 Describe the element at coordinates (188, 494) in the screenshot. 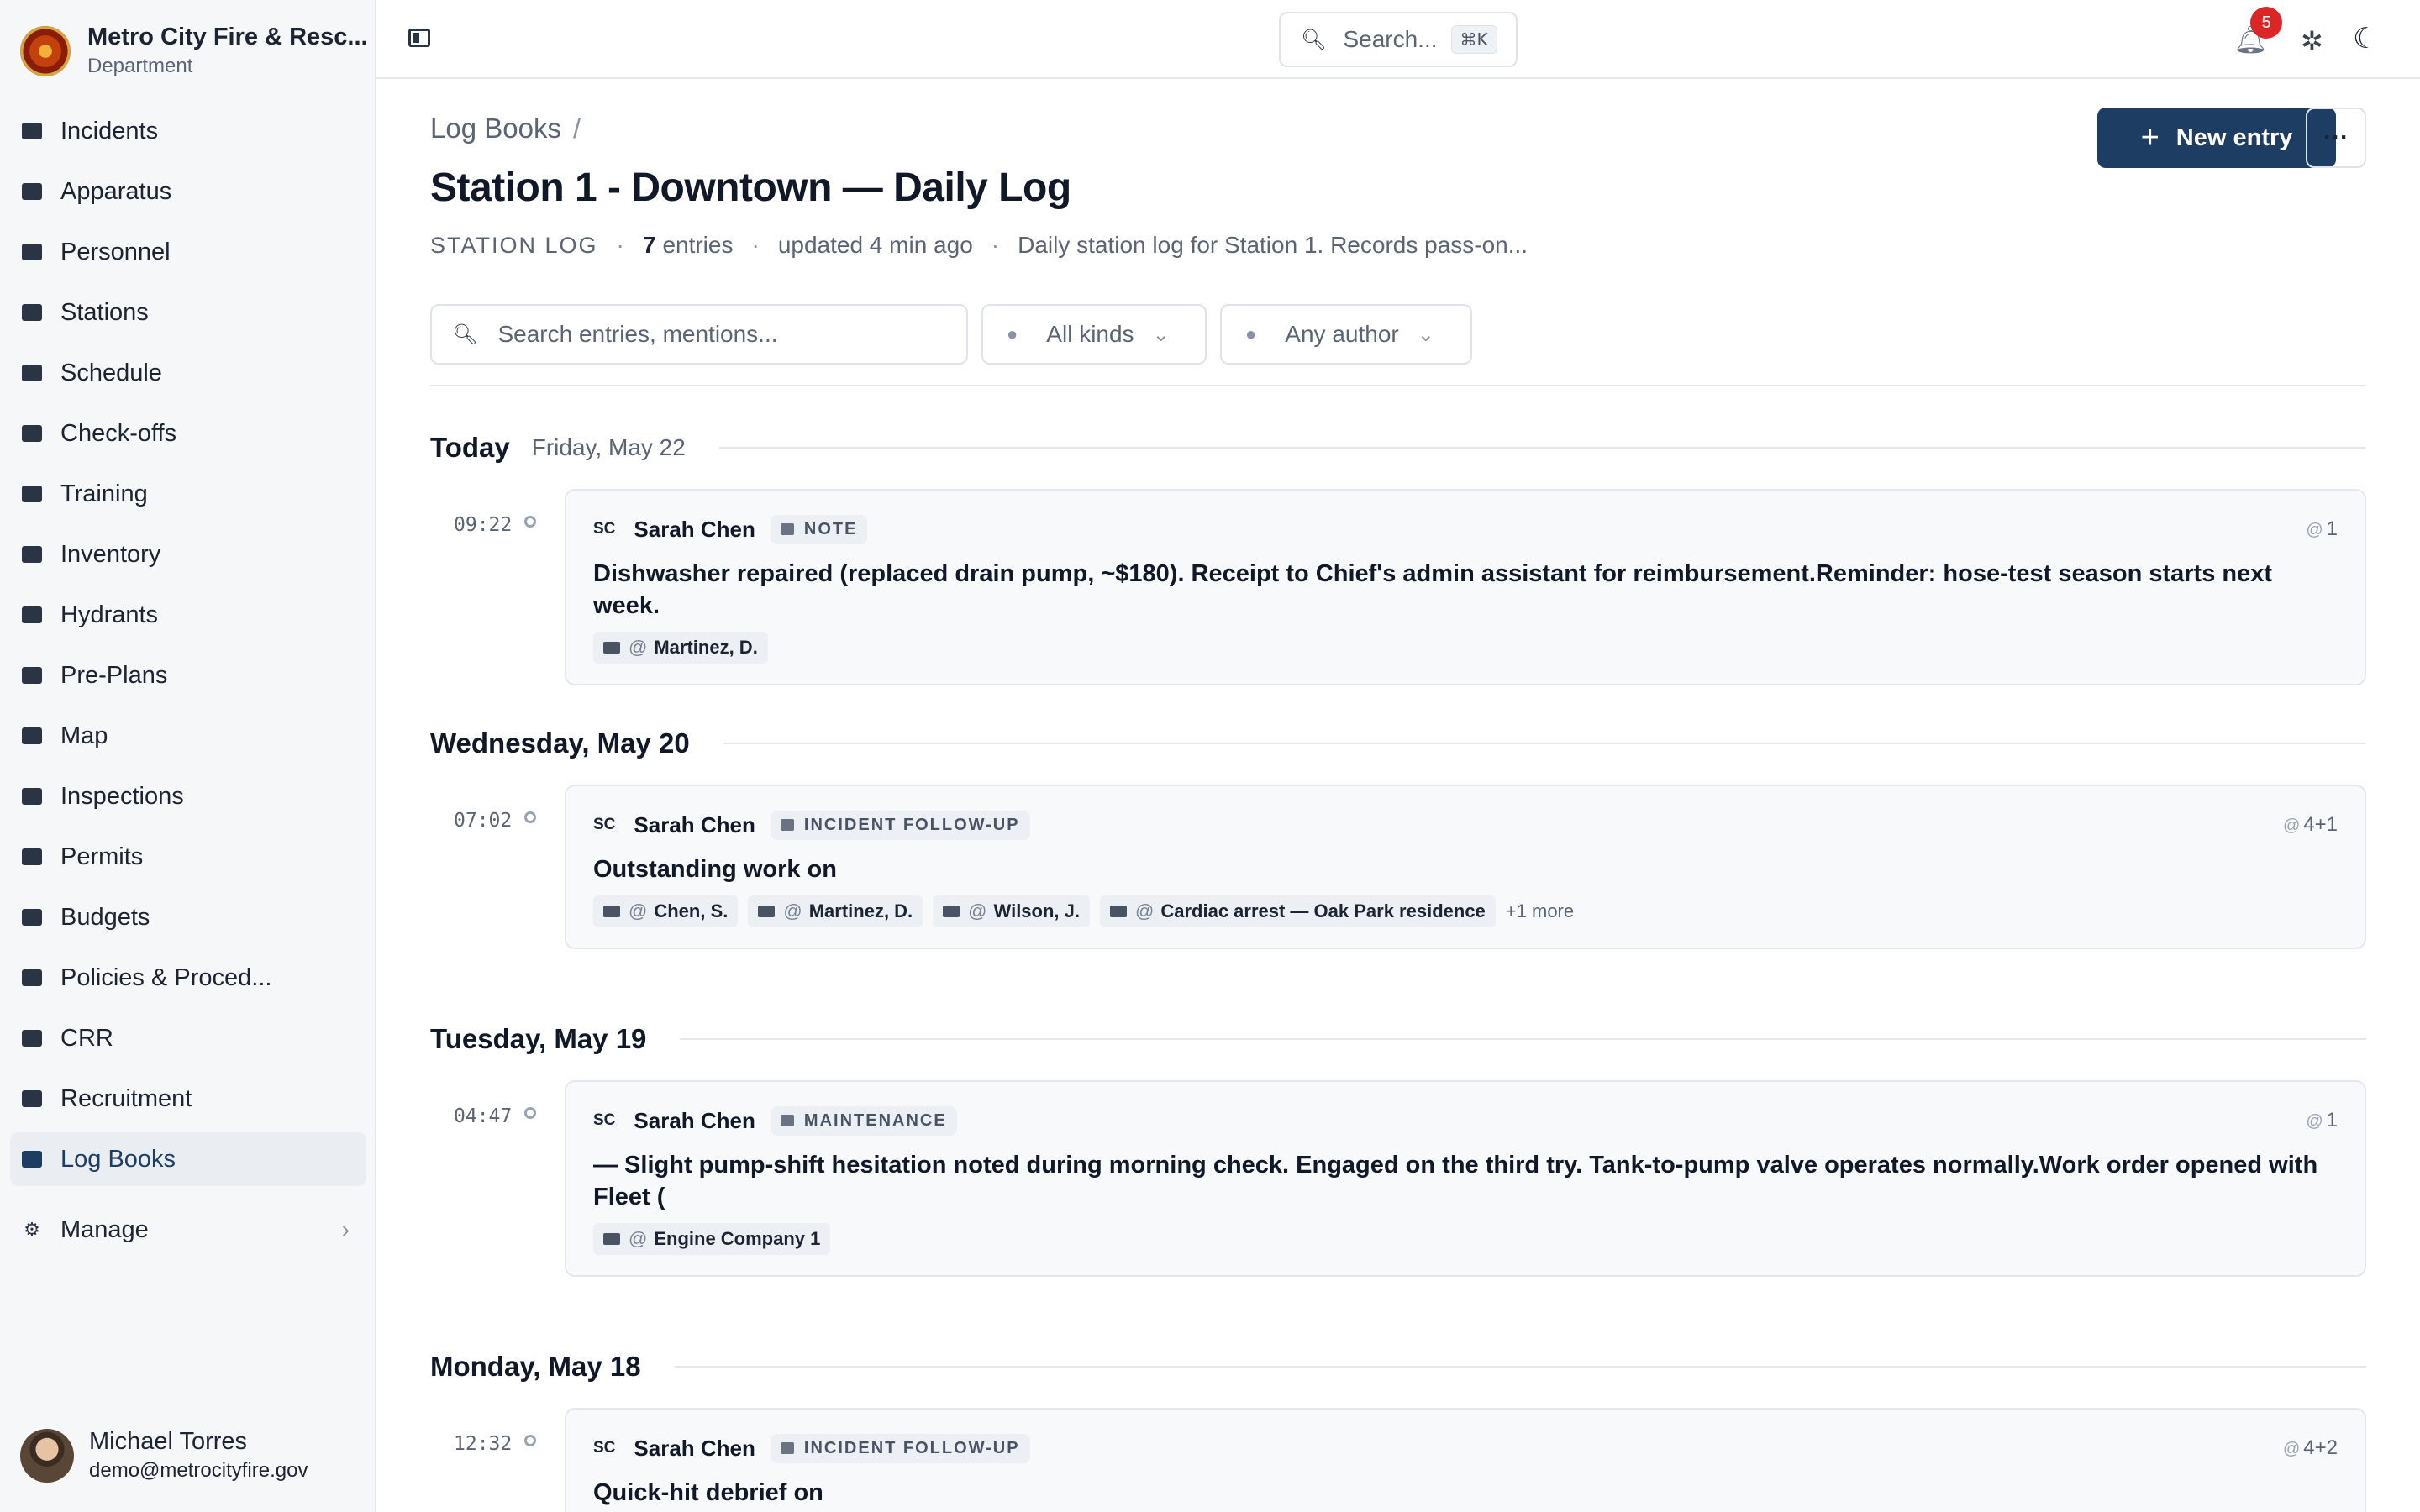

I see `sidebar-item-training: Training` at that location.